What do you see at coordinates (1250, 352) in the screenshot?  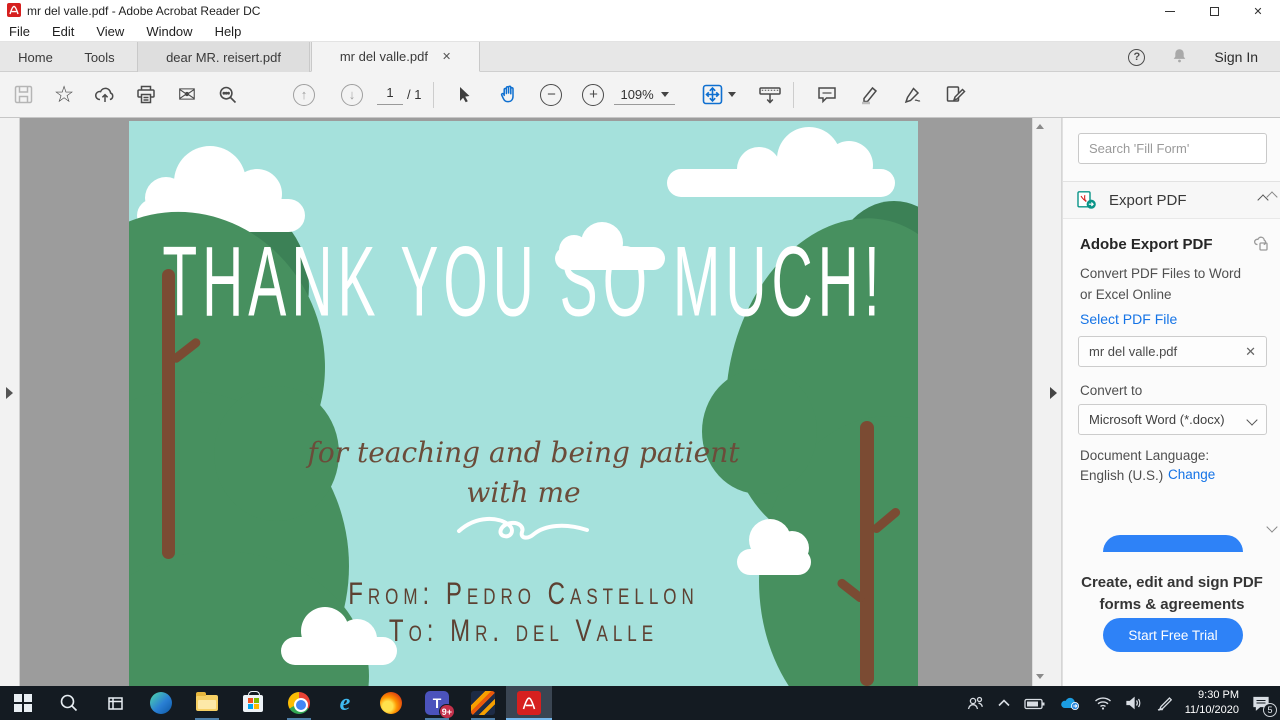 I see `remove-file-icon: ✕` at bounding box center [1250, 352].